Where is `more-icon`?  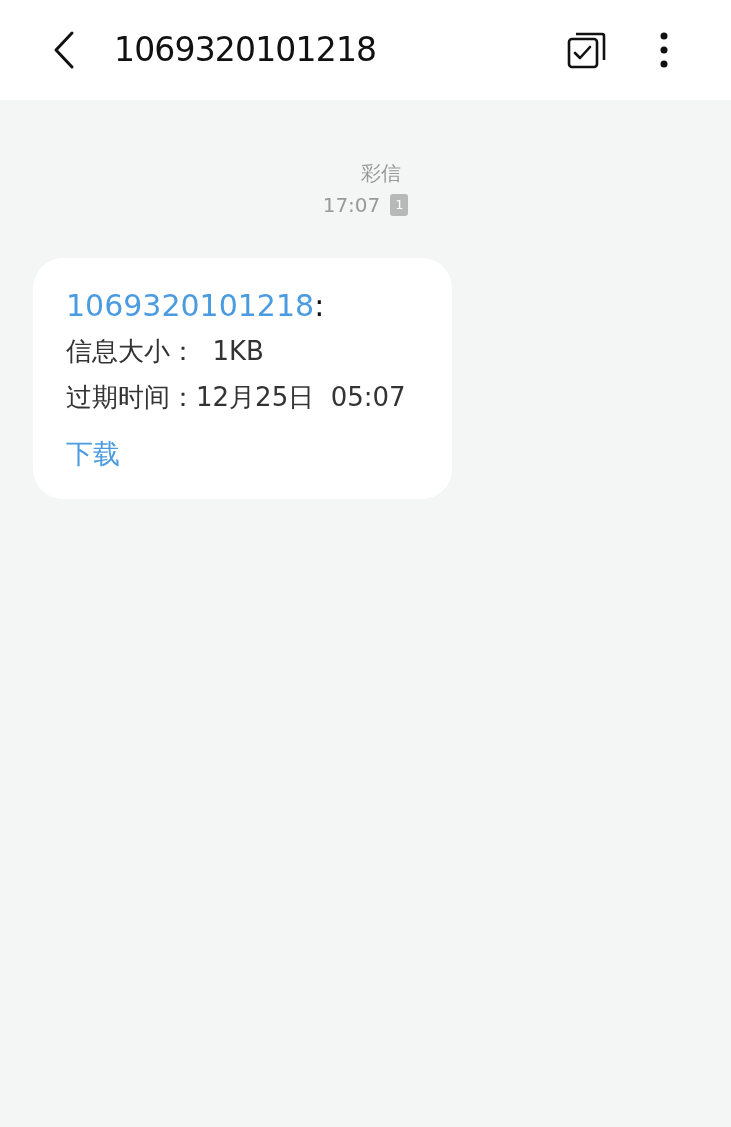
more-icon is located at coordinates (664, 50).